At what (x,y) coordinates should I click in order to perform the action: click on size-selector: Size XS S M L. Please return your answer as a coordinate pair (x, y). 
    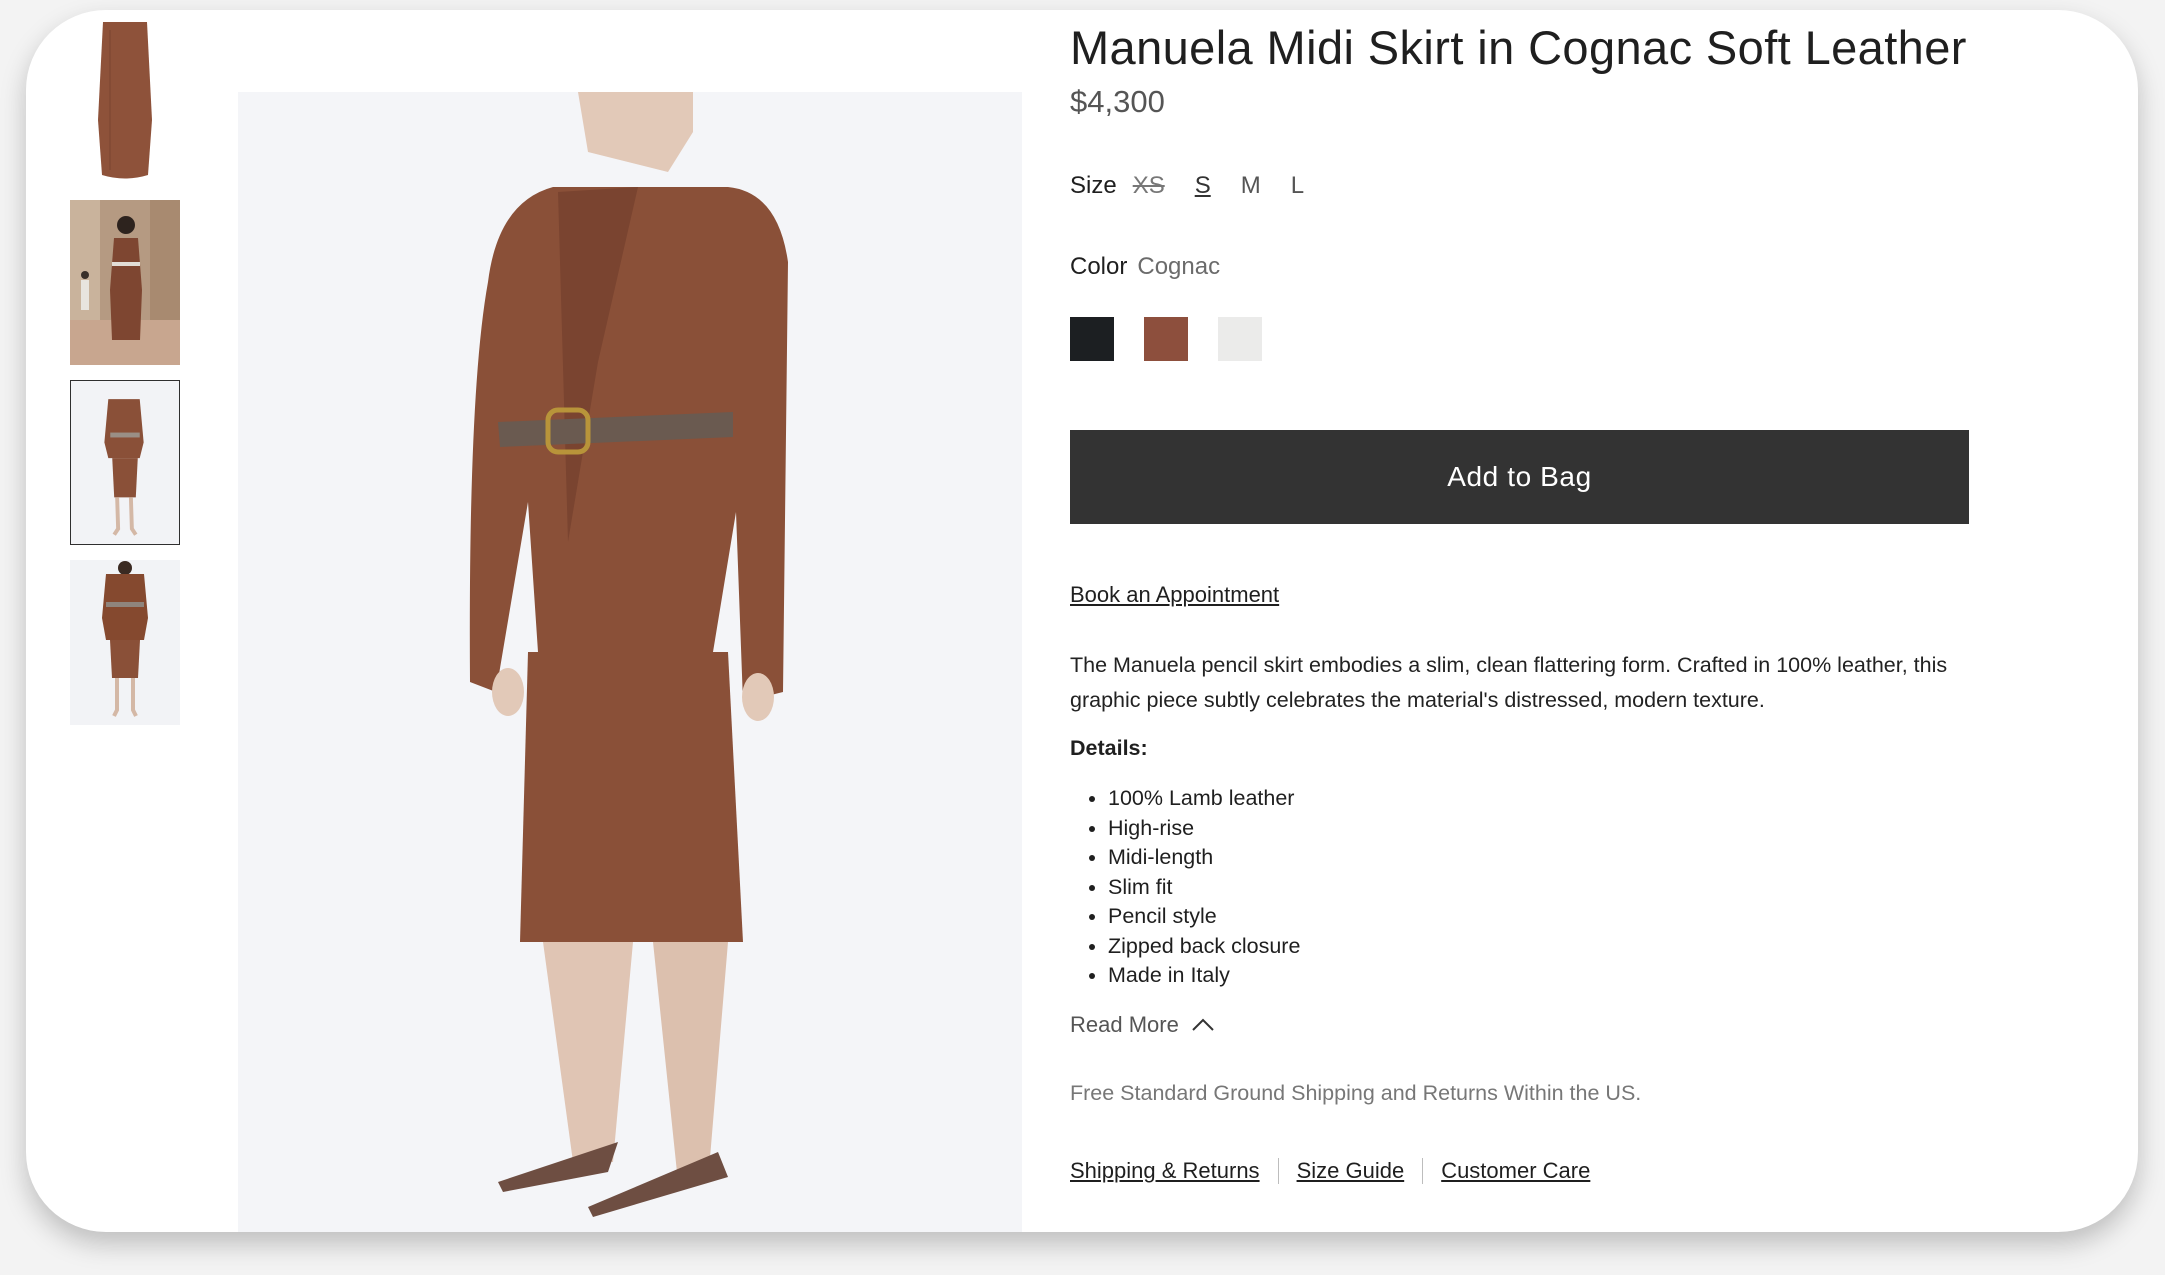
    Looking at the image, I should click on (1202, 186).